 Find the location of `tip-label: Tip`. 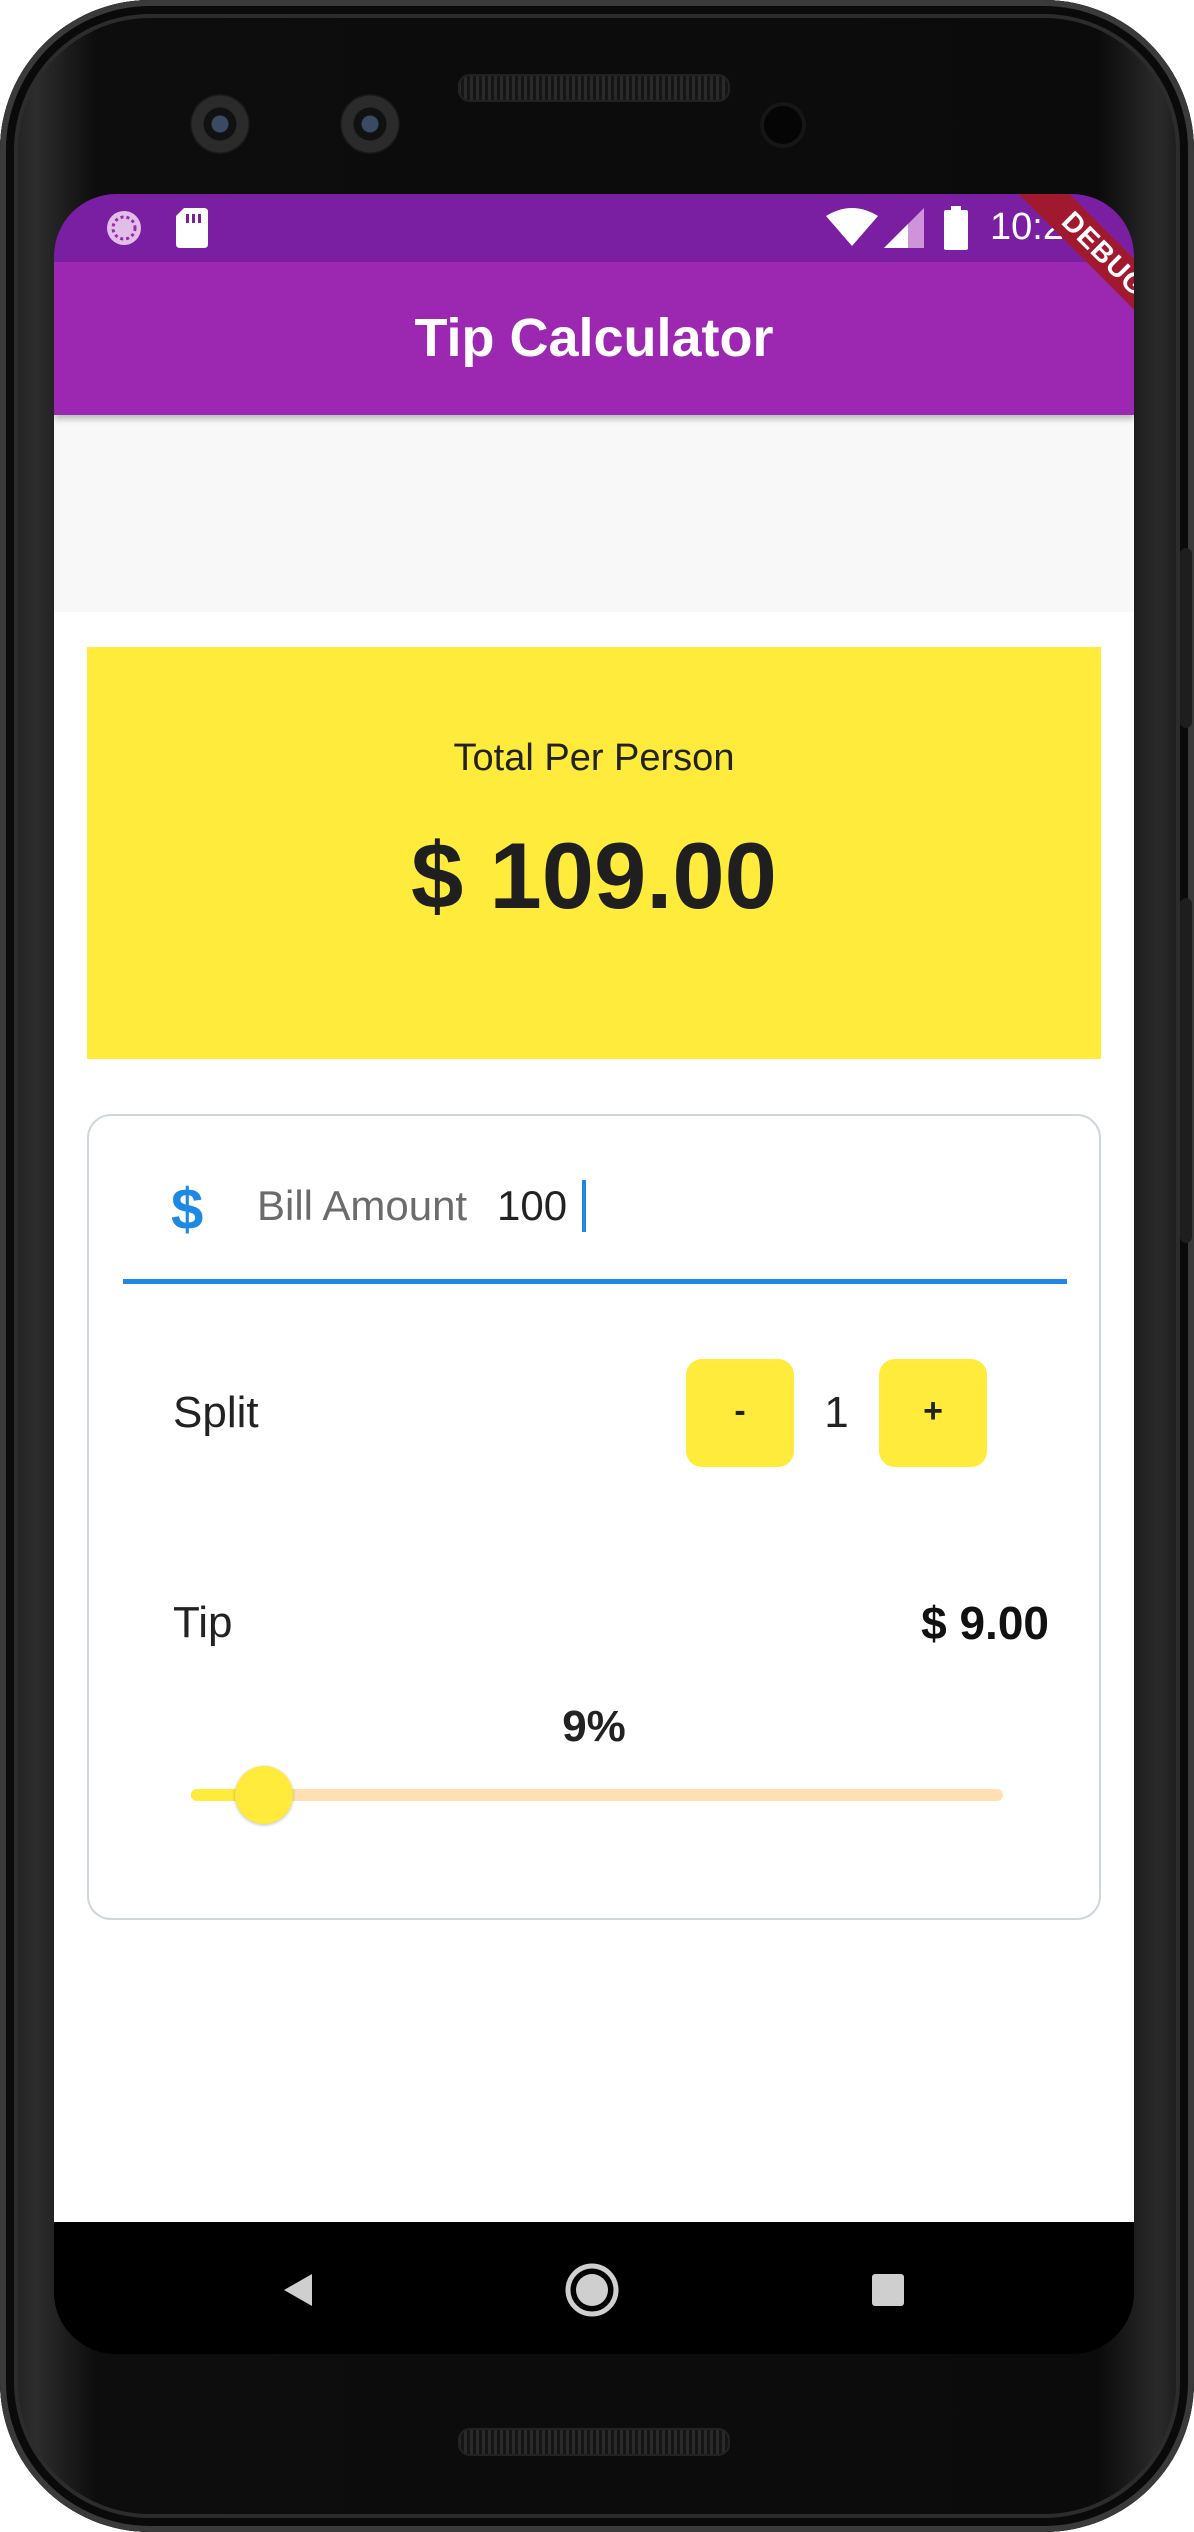

tip-label: Tip is located at coordinates (203, 1622).